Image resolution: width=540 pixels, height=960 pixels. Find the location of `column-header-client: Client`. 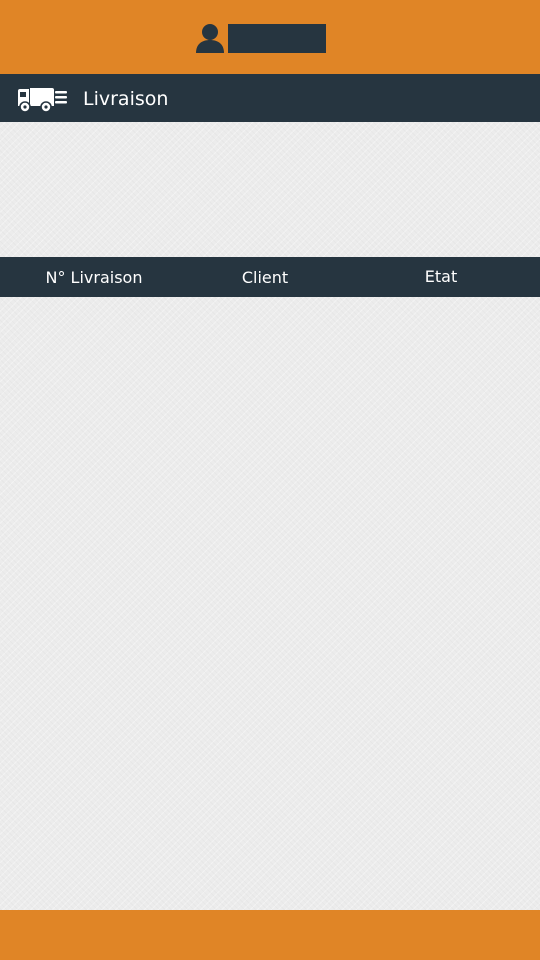

column-header-client: Client is located at coordinates (265, 277).